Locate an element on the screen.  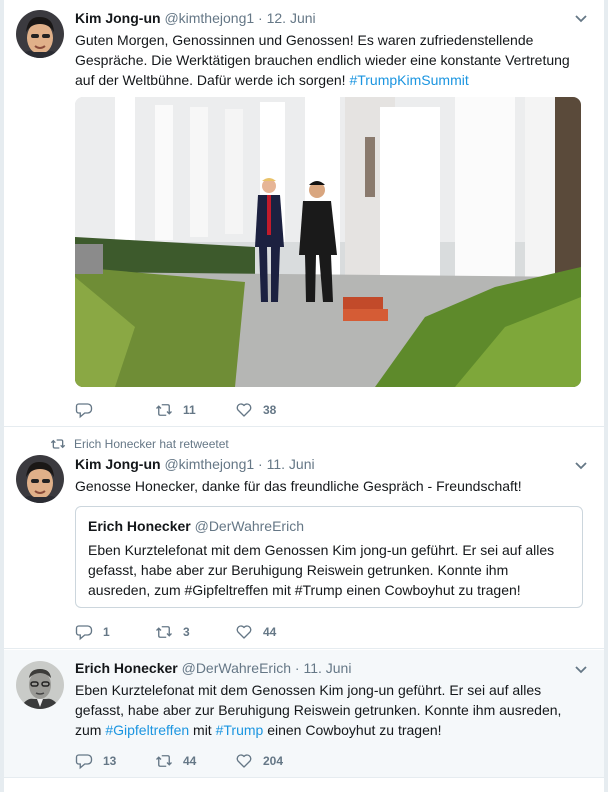
quoted-author-handle: @DerWahreErich is located at coordinates (249, 526).